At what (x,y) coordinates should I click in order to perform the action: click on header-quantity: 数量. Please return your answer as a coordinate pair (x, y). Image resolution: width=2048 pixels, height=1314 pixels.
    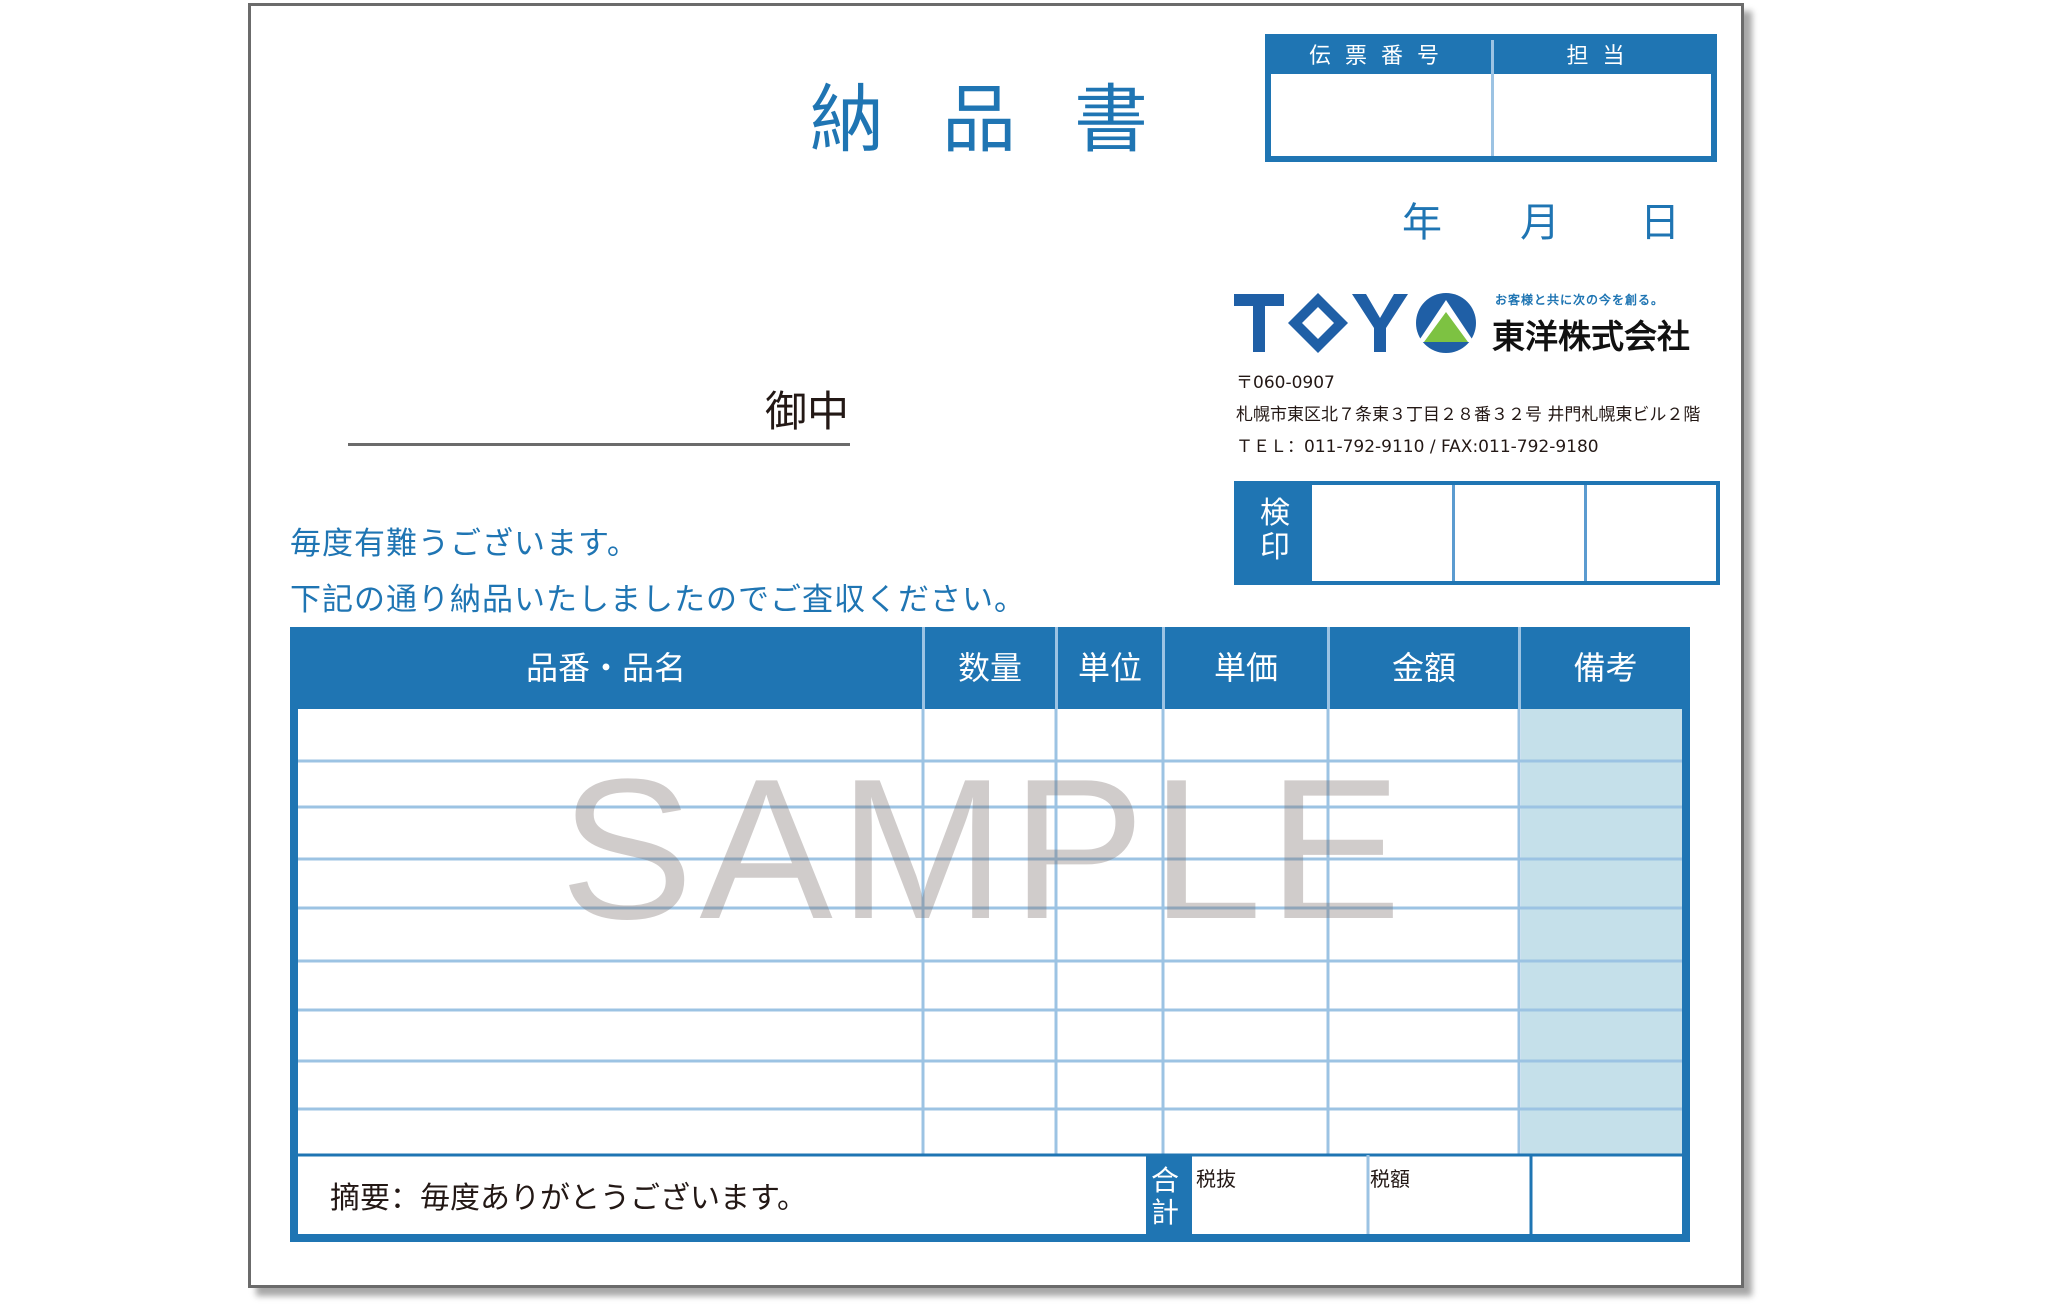
    Looking at the image, I should click on (989, 668).